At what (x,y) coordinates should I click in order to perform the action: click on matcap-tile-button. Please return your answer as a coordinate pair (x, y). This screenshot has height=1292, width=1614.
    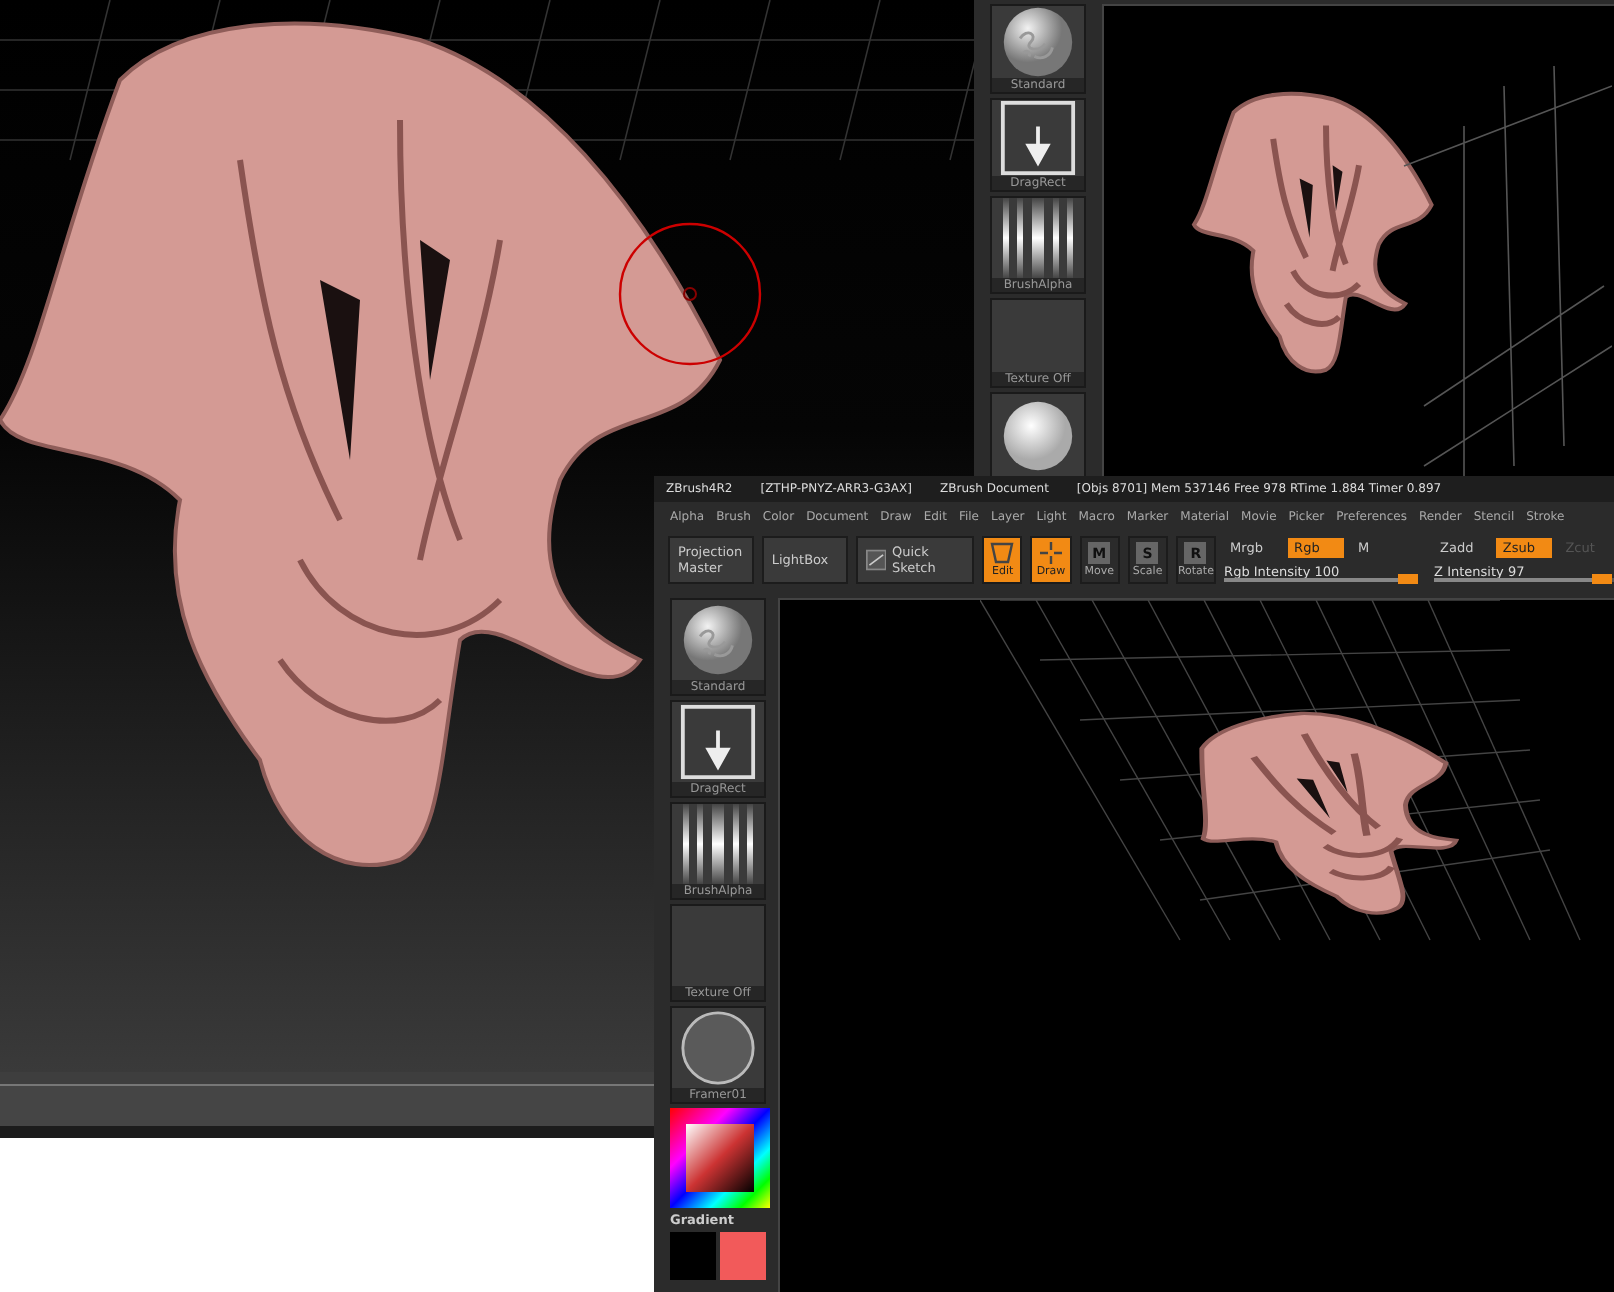
    Looking at the image, I should click on (1038, 435).